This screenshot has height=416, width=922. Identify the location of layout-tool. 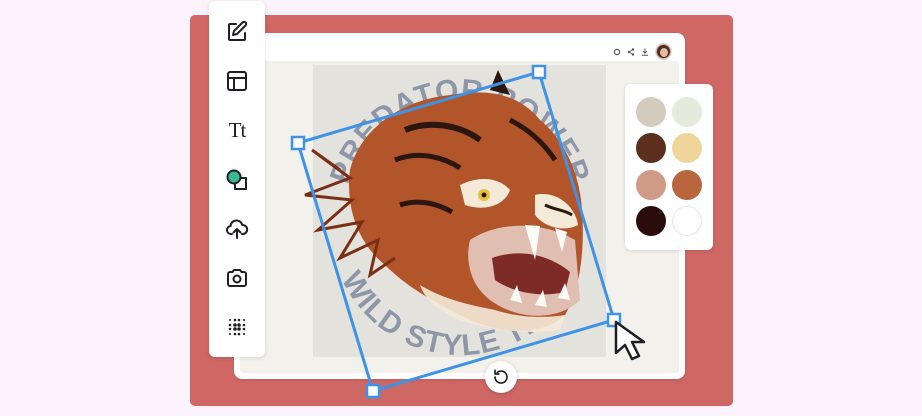
(237, 81).